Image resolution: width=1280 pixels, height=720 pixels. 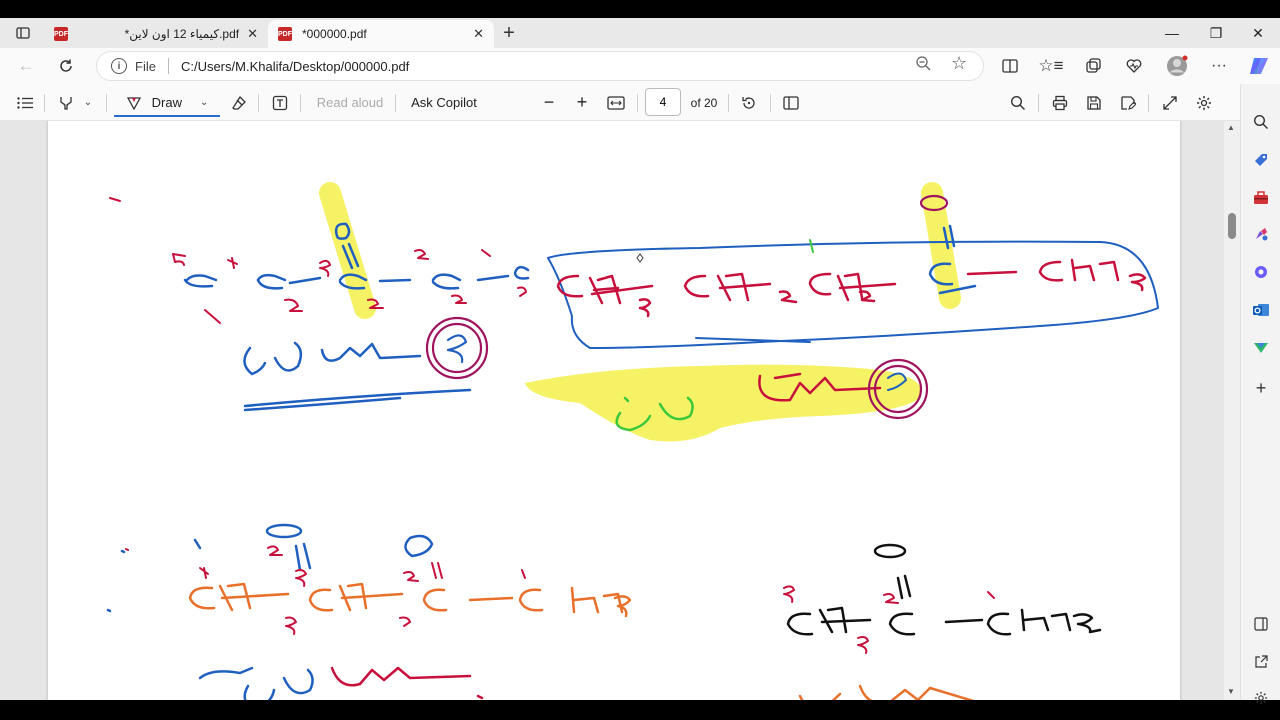 What do you see at coordinates (23, 33) in the screenshot?
I see `tab-actions-icon` at bounding box center [23, 33].